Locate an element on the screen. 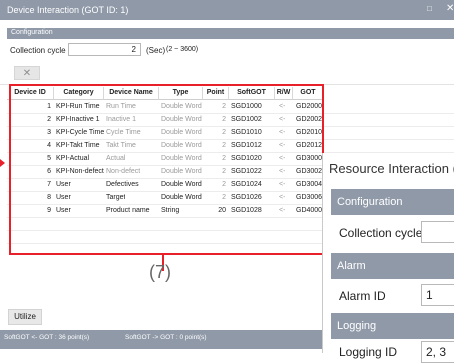  overlay-configuration-label: Configuration is located at coordinates (370, 202).